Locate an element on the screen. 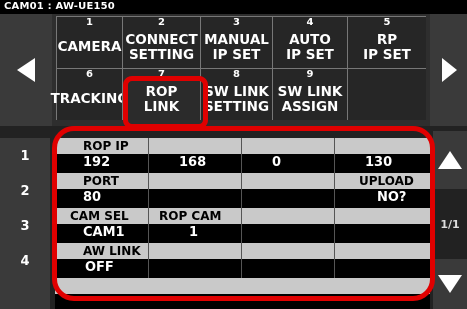 The width and height of the screenshot is (467, 309). triangle-up-icon is located at coordinates (450, 160).